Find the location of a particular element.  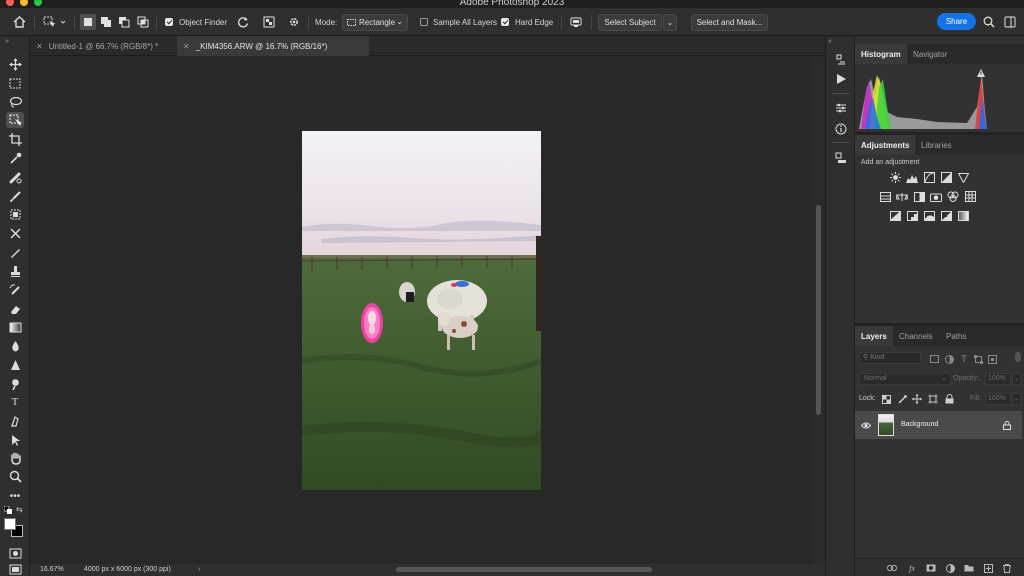

lock-position-icon is located at coordinates (917, 399).